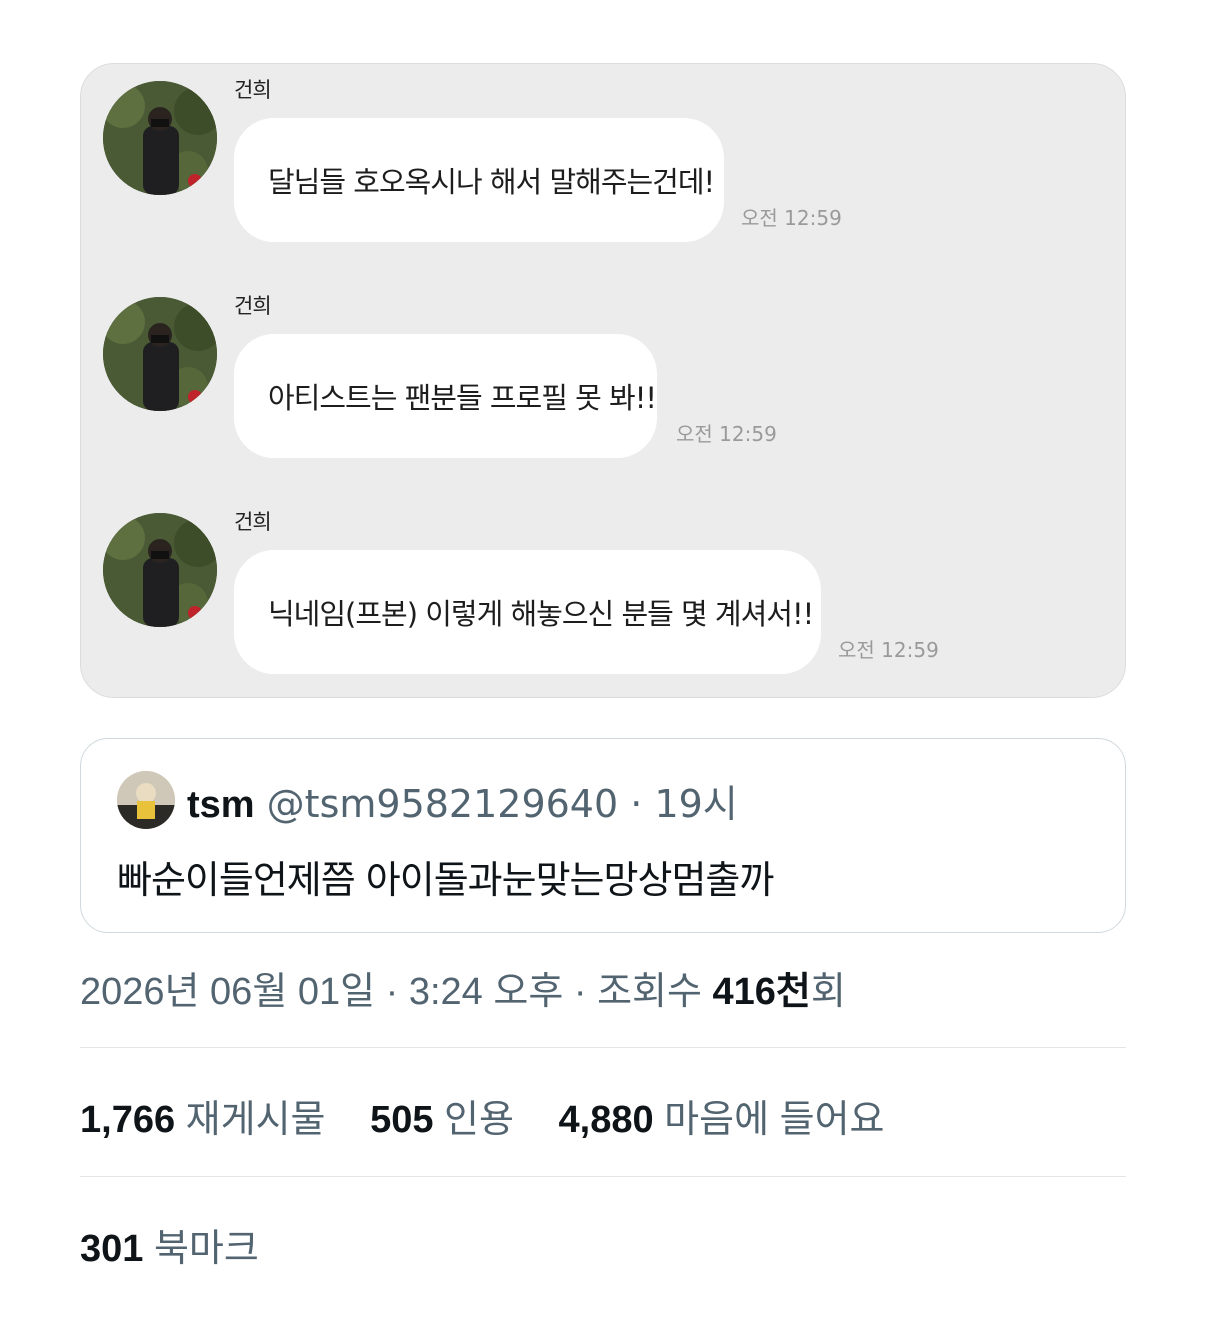 The image size is (1206, 1323). Describe the element at coordinates (479, 1120) in the screenshot. I see `quotes-label: 인용` at that location.